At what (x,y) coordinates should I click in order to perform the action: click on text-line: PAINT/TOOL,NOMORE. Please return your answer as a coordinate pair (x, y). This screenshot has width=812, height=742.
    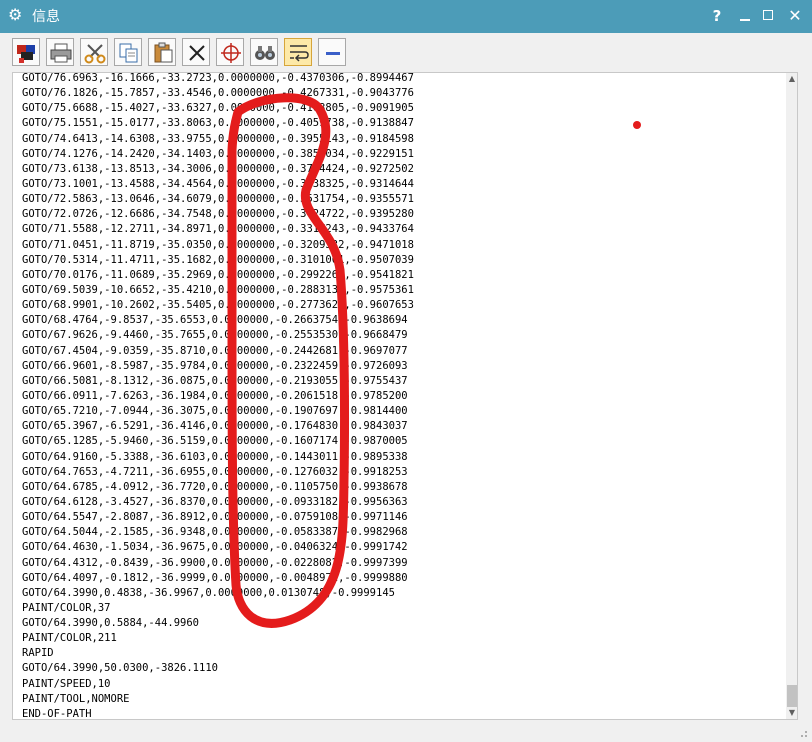
    Looking at the image, I should click on (76, 698).